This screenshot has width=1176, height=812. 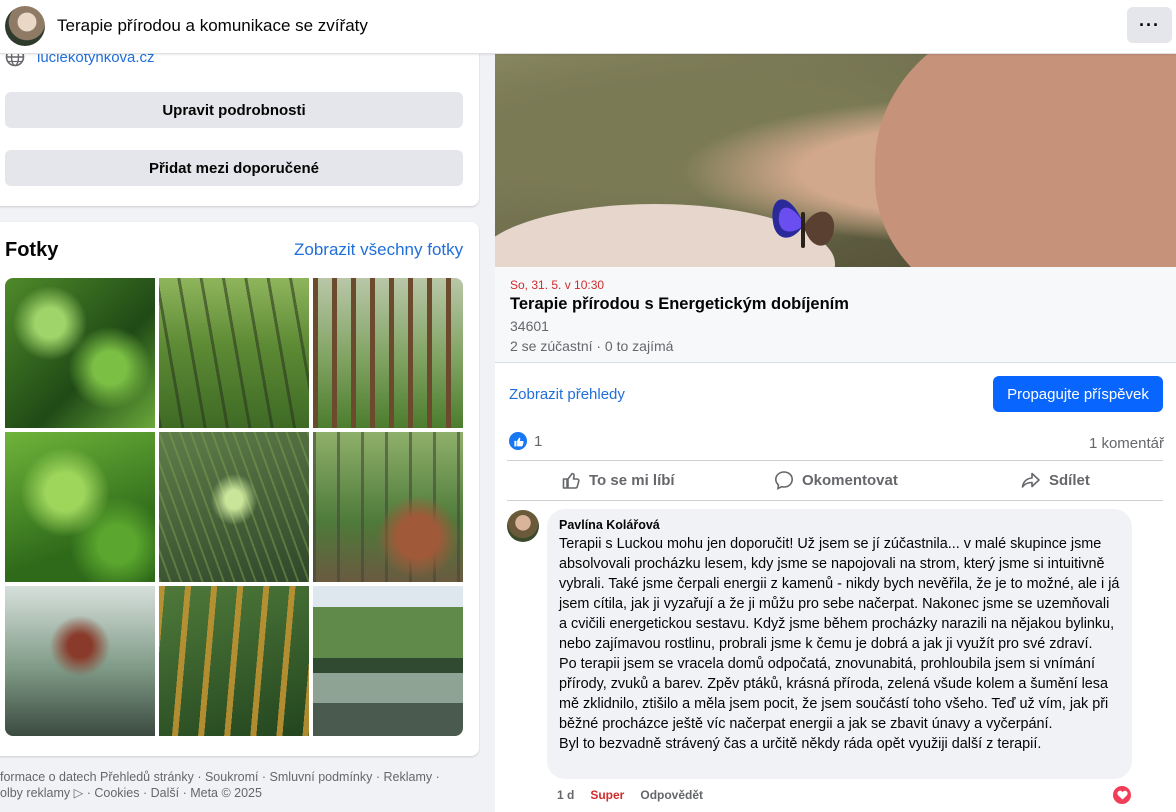 I want to click on comment-icon, so click(x=784, y=480).